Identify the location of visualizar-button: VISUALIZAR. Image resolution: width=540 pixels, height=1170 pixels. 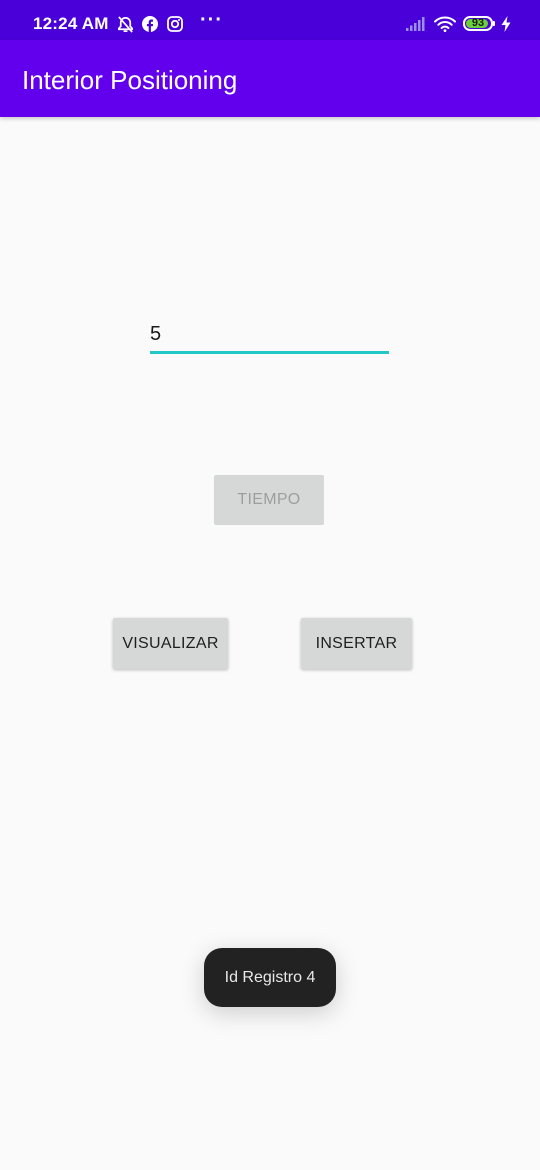
(170, 643).